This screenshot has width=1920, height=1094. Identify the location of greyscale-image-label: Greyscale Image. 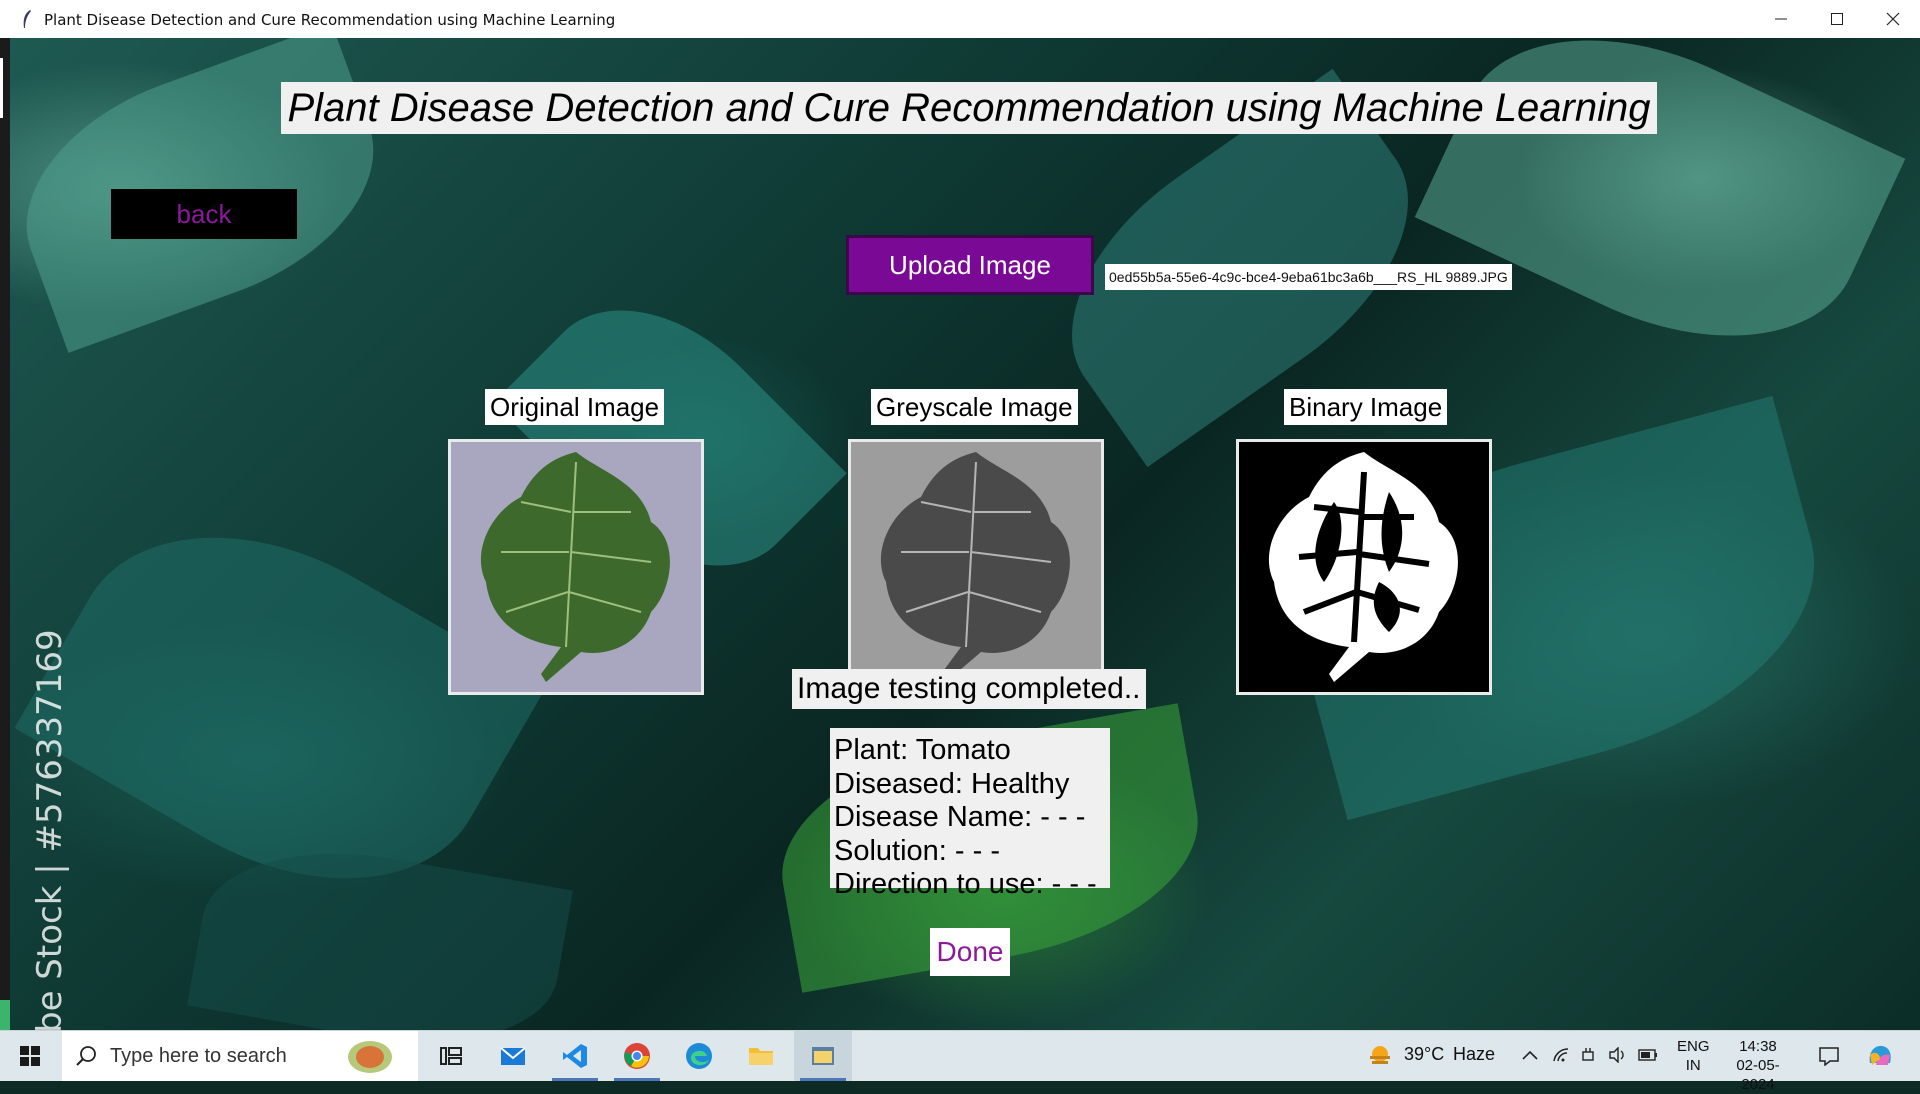
(974, 407).